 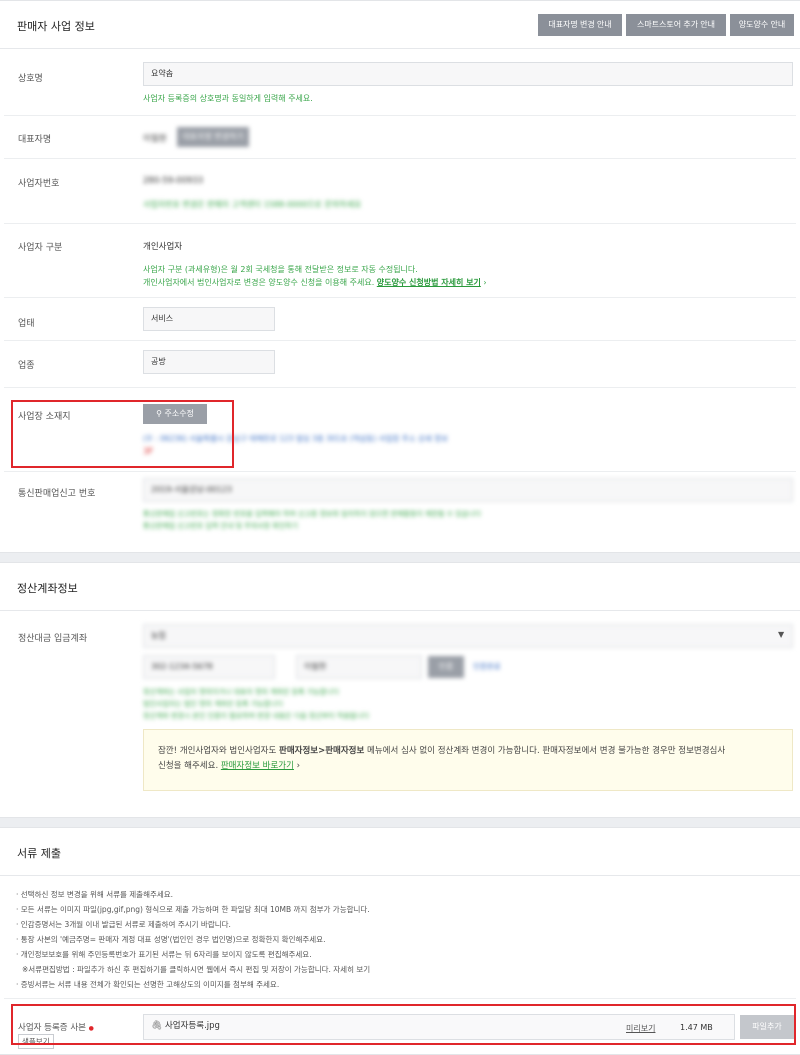 What do you see at coordinates (189, 766) in the screenshot?
I see `notice-text-3: 신청을 해주세요.` at bounding box center [189, 766].